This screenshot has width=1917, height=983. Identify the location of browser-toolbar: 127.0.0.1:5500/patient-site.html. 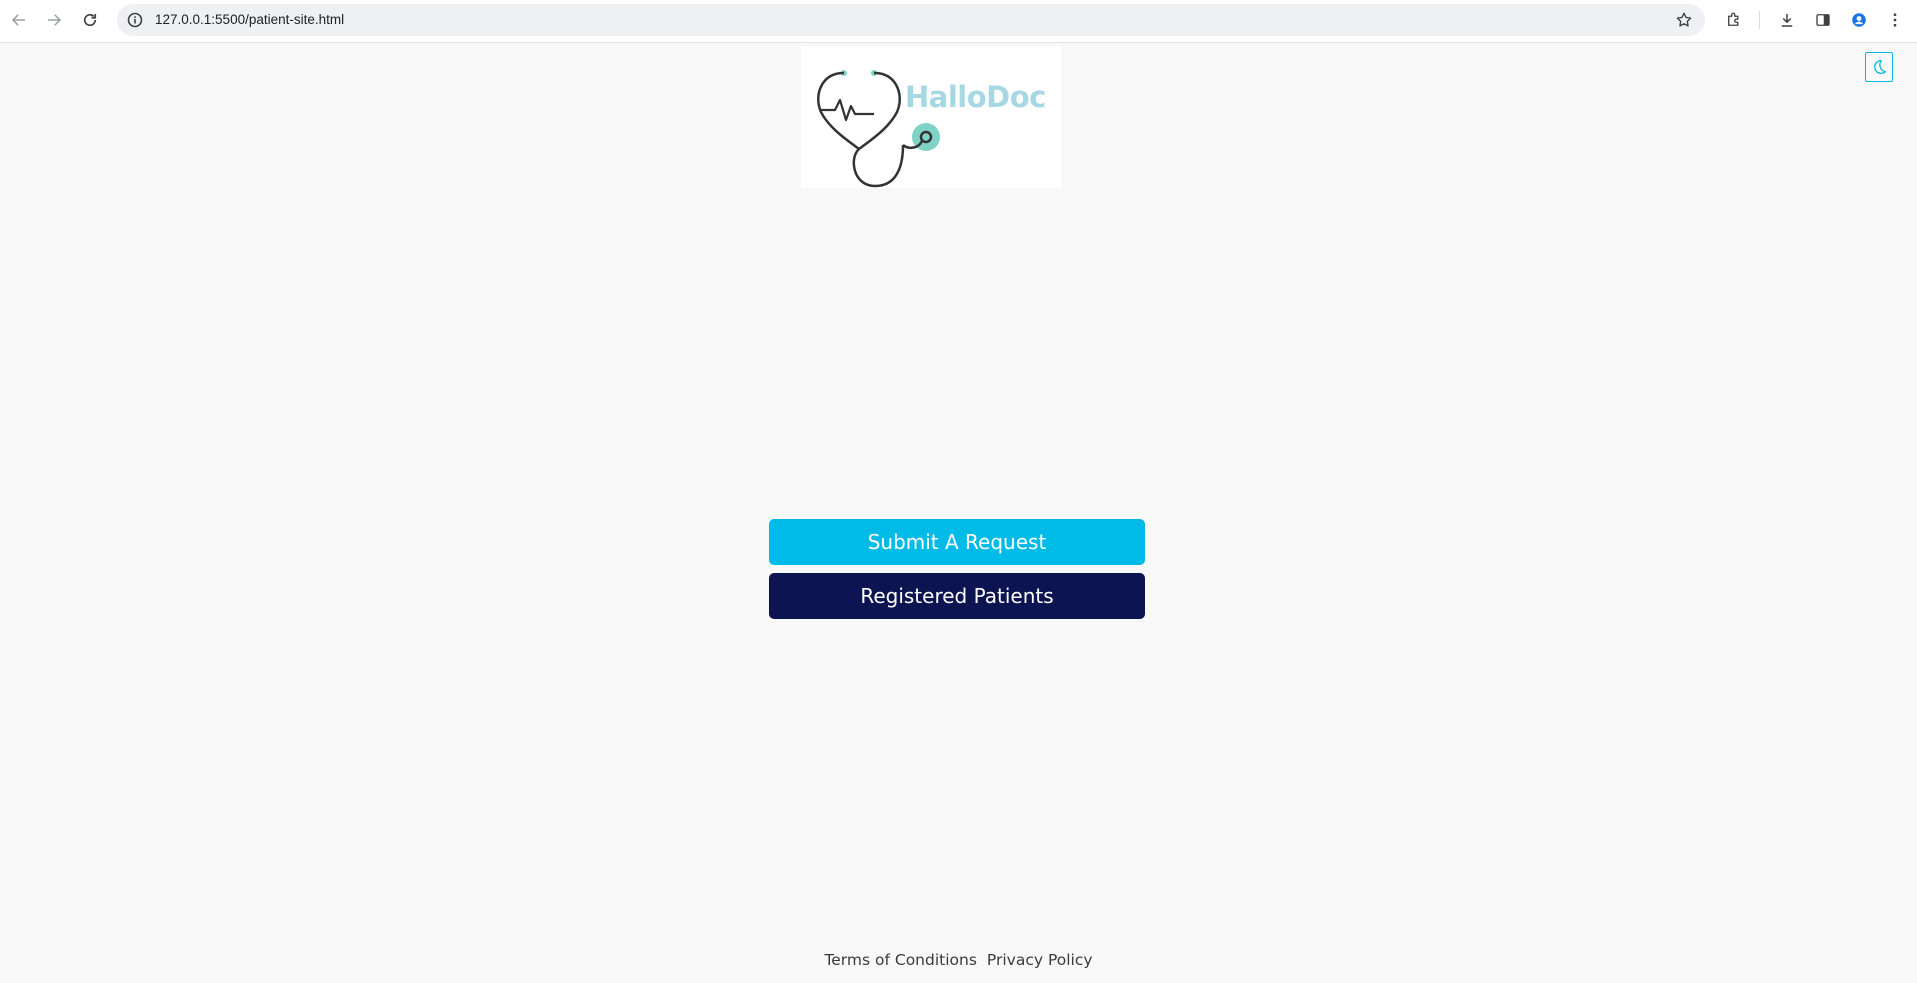
(958, 21).